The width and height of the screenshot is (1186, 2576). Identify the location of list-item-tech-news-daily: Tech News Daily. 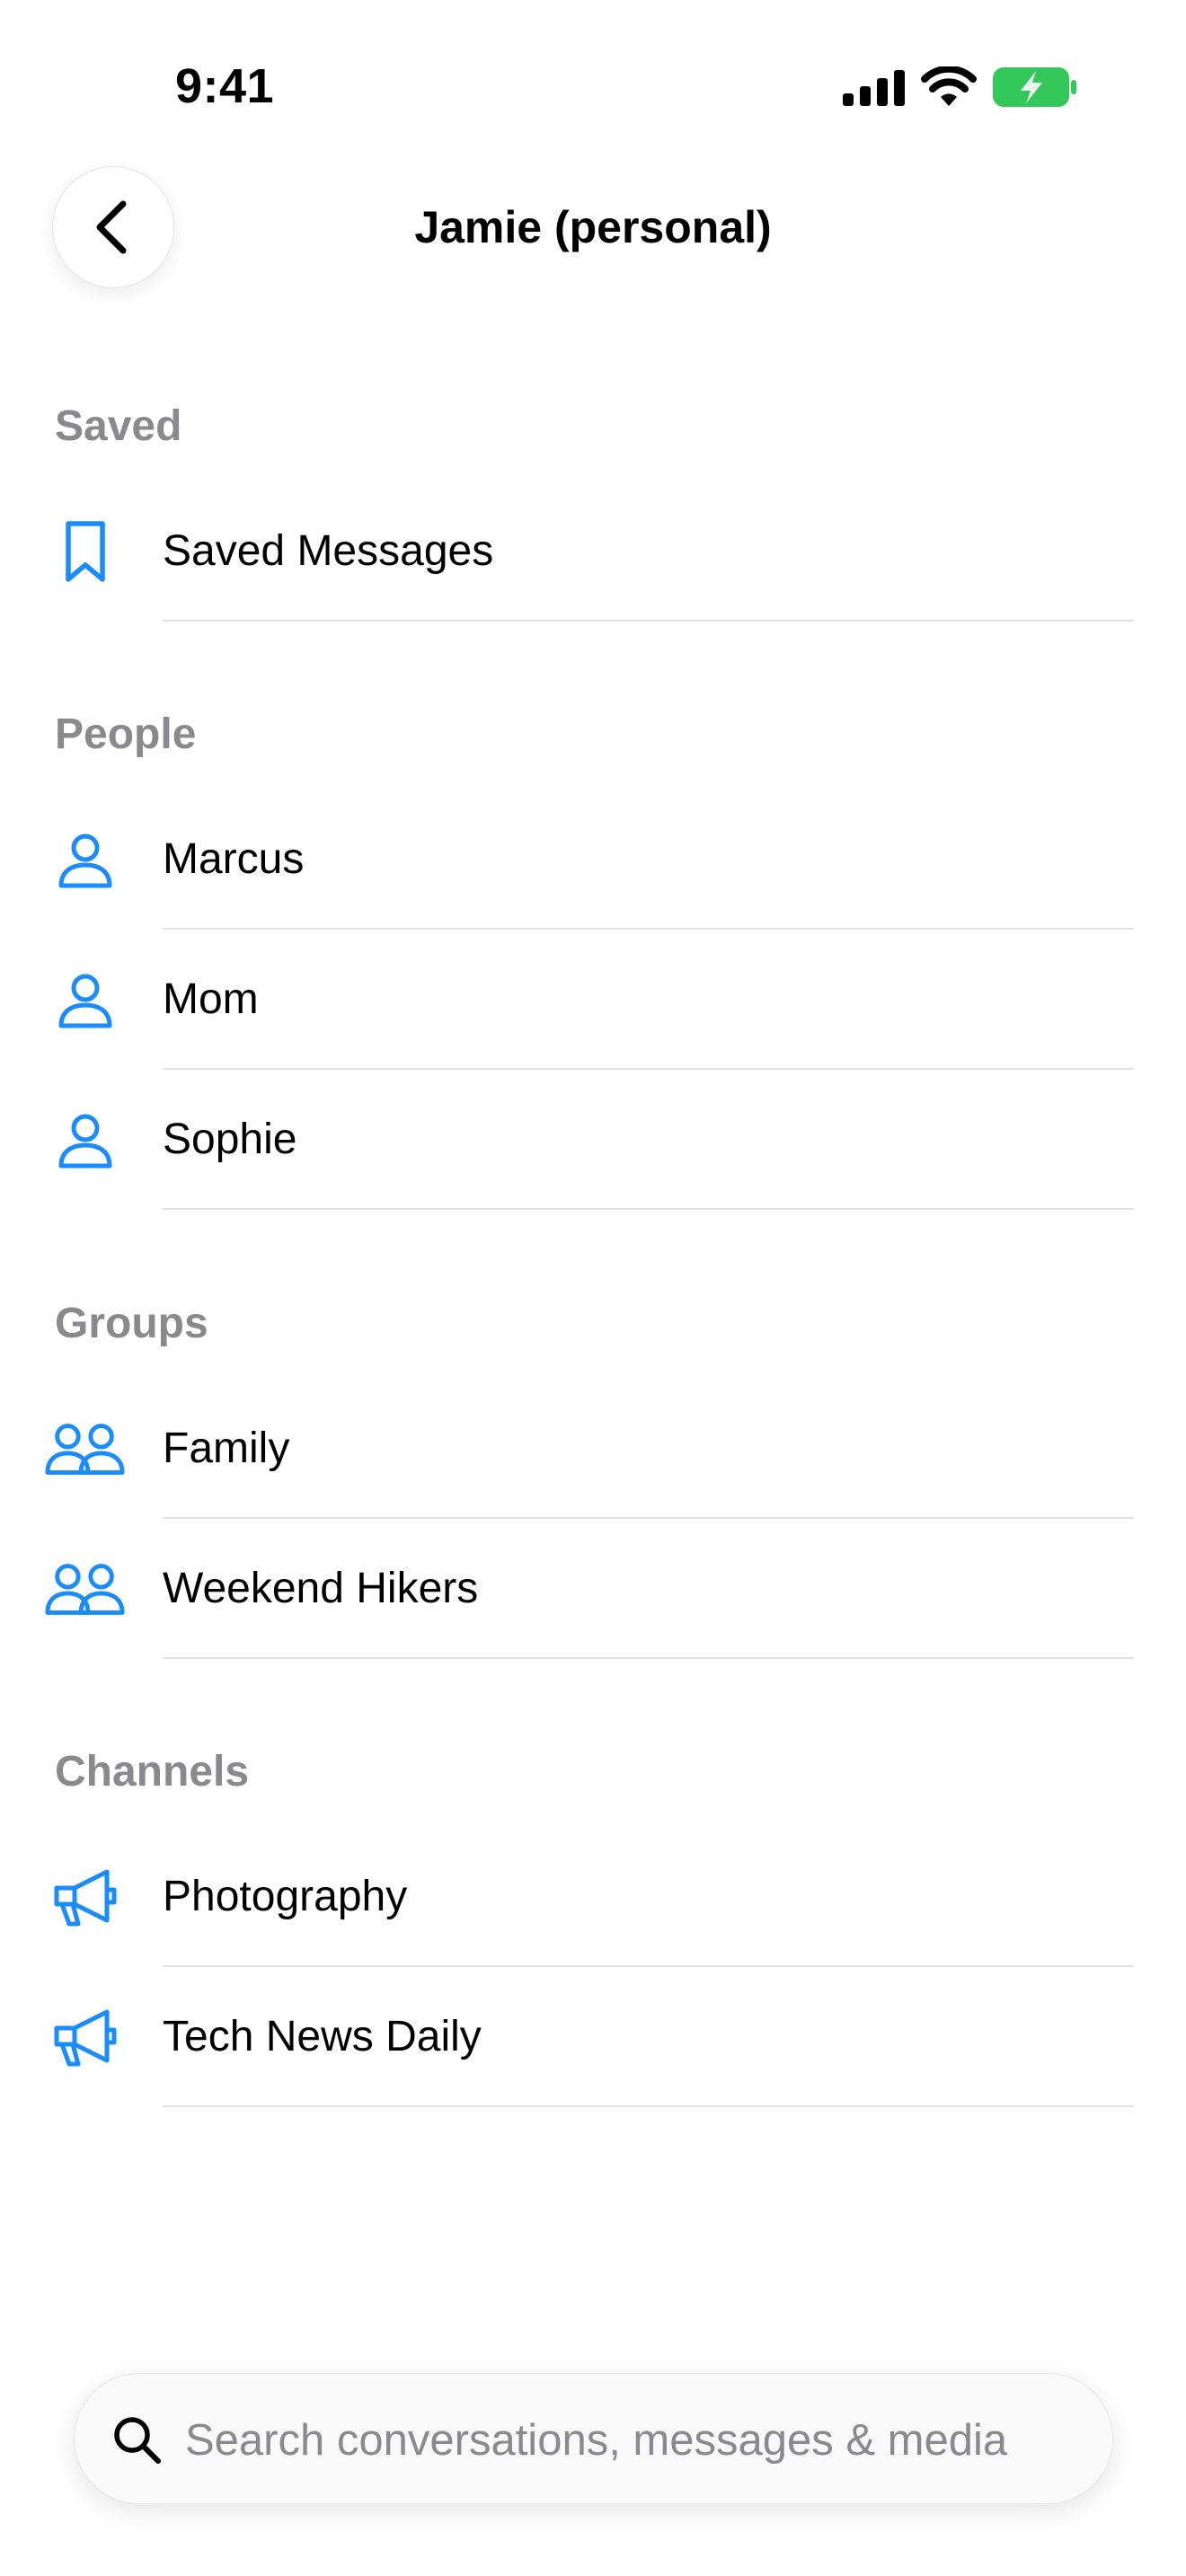
(593, 2037).